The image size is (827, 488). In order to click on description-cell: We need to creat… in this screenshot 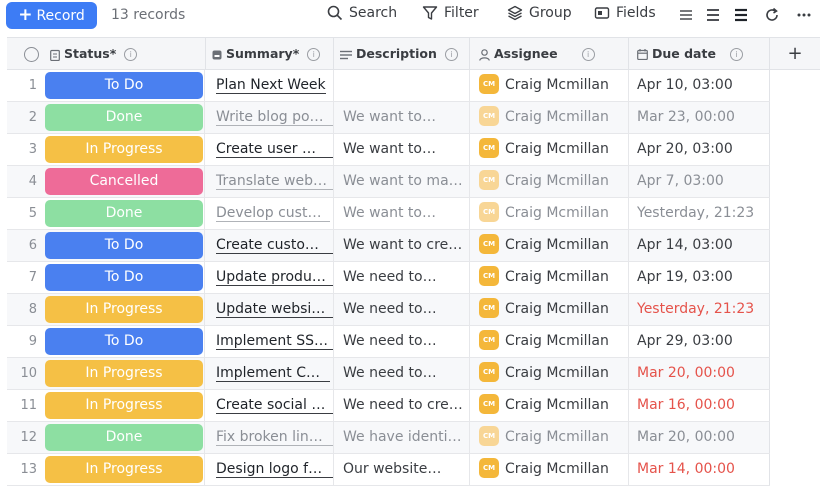, I will do `click(402, 405)`.